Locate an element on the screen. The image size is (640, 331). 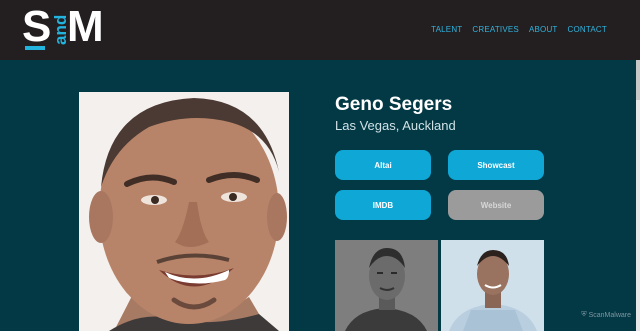
gallery-photo-1-illustration is located at coordinates (386, 285).